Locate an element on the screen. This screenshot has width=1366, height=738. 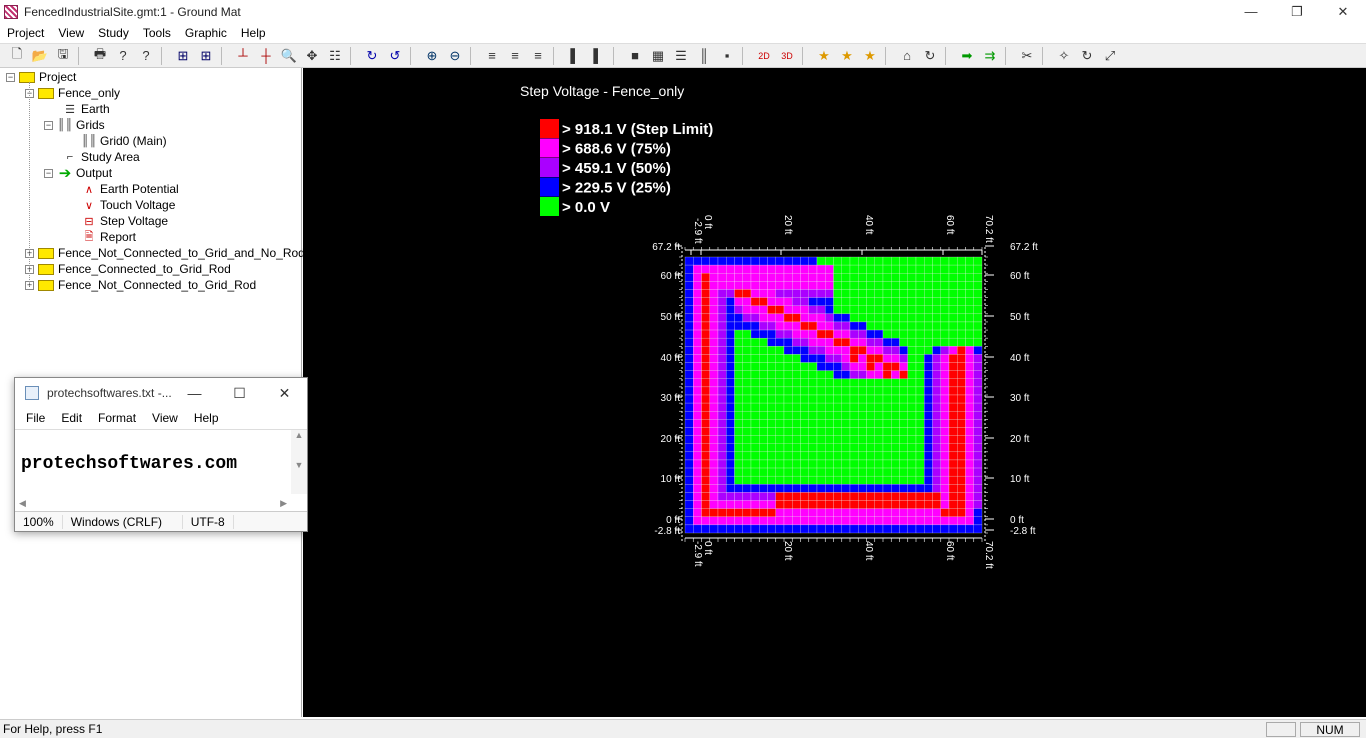
arrow-right-icon: ➡ is located at coordinates (967, 56).